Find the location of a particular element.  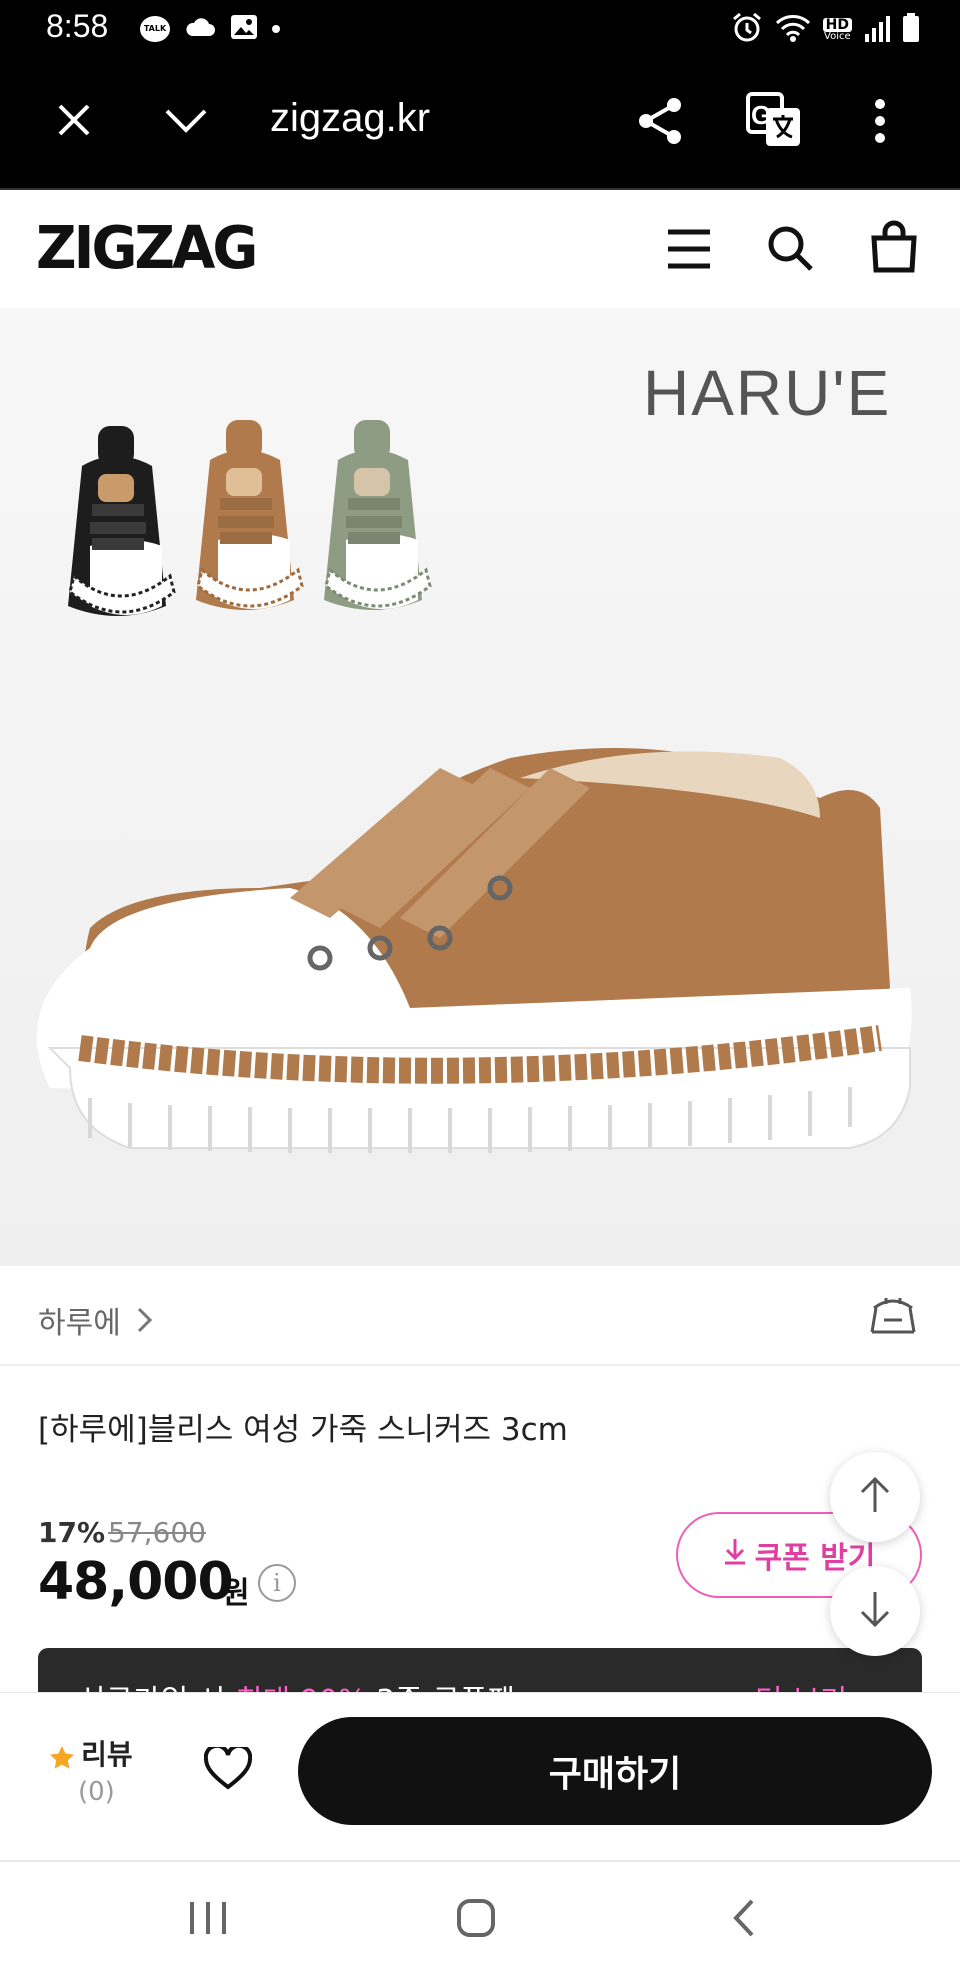

wifi-icon is located at coordinates (793, 30).